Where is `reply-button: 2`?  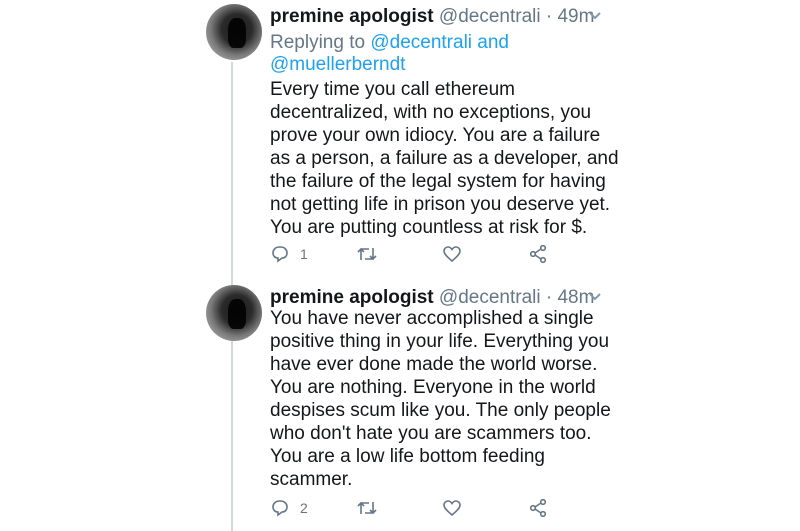 reply-button: 2 is located at coordinates (289, 508).